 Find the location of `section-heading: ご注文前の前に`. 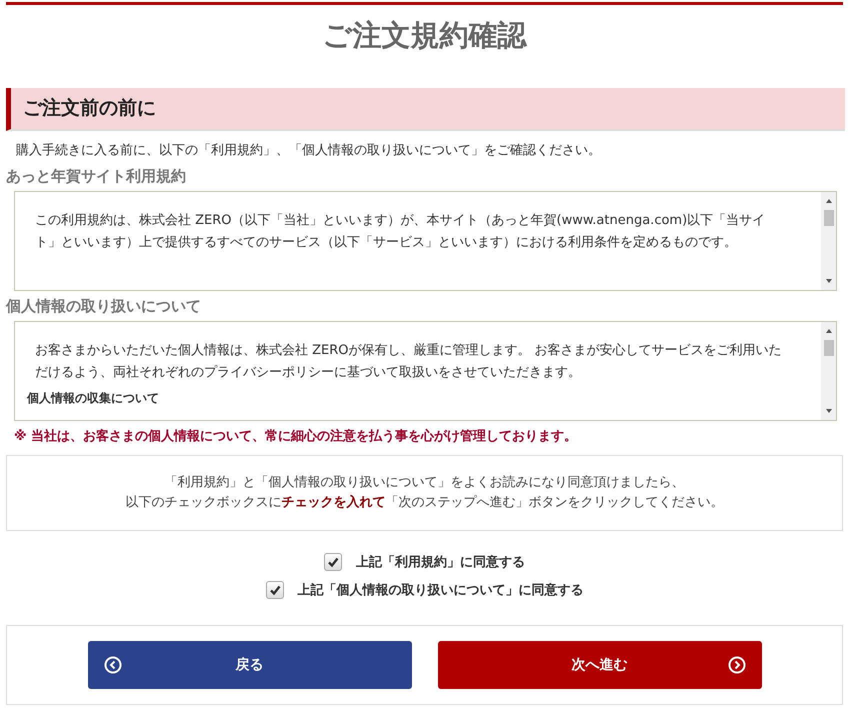

section-heading: ご注文前の前に is located at coordinates (425, 109).